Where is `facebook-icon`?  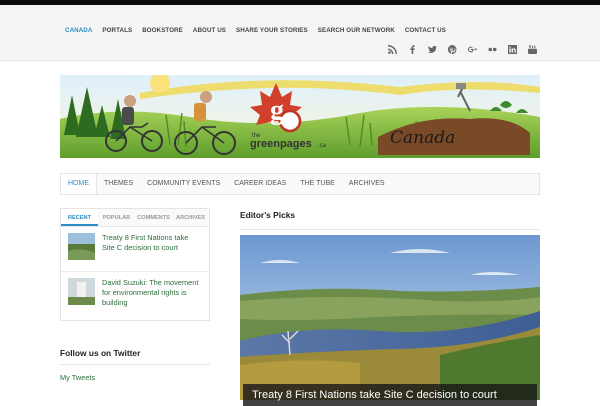 facebook-icon is located at coordinates (412, 49).